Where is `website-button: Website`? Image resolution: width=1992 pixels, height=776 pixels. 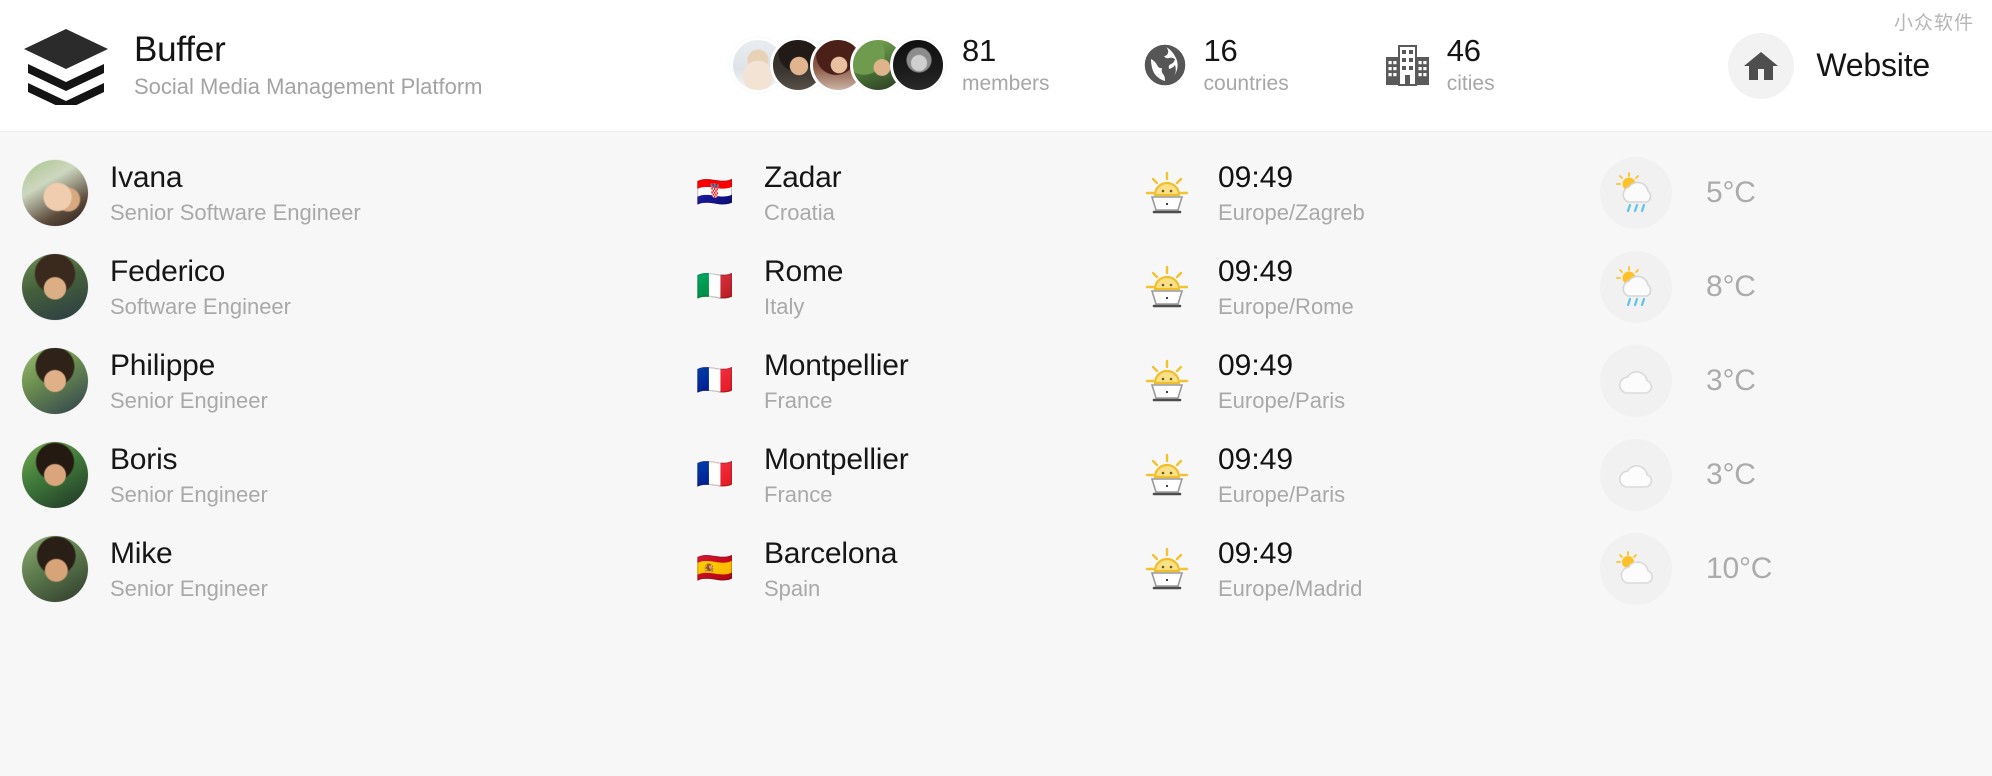
website-button: Website is located at coordinates (1829, 65).